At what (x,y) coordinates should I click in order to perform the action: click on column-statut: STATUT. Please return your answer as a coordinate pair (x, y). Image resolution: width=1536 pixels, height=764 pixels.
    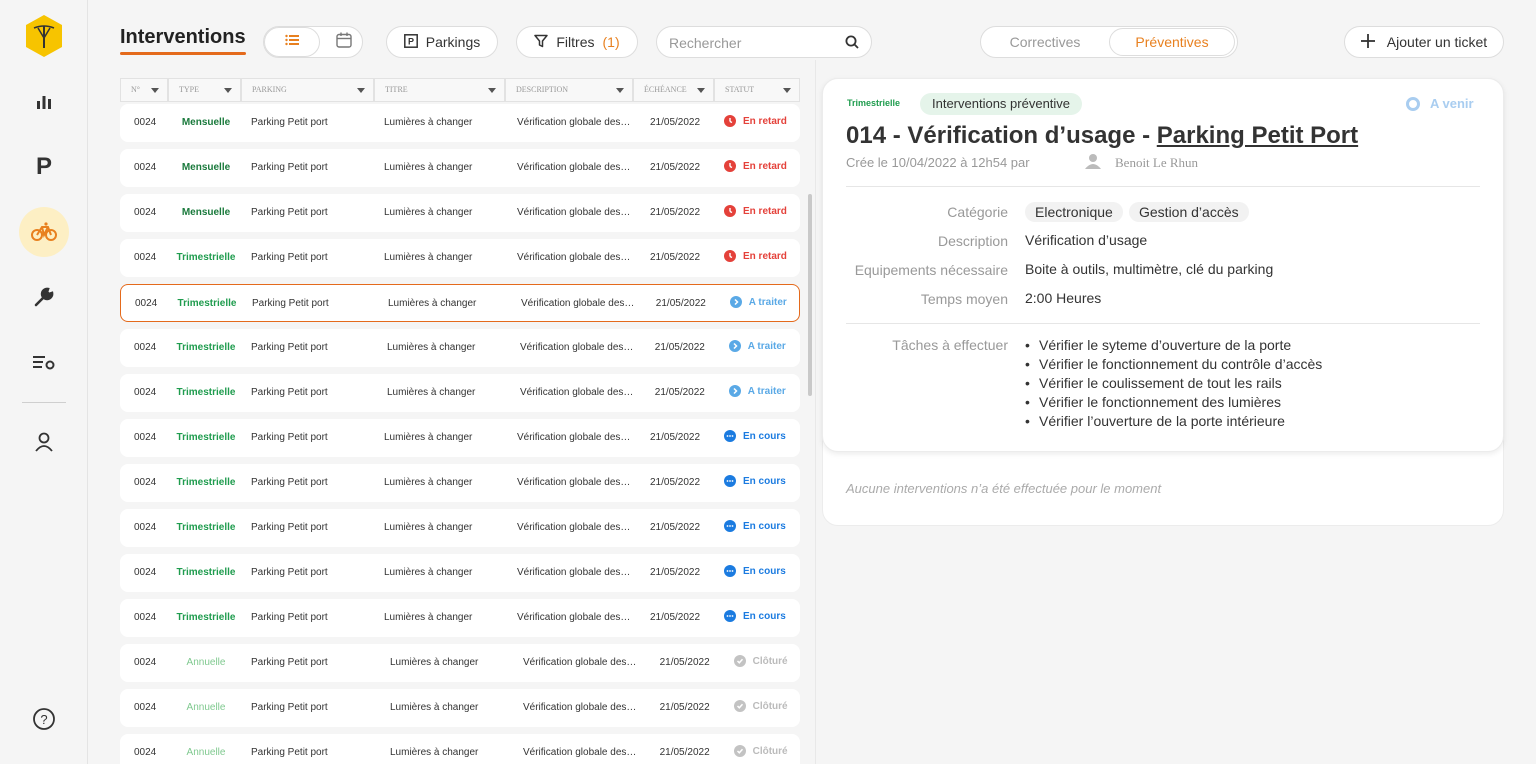
    Looking at the image, I should click on (757, 90).